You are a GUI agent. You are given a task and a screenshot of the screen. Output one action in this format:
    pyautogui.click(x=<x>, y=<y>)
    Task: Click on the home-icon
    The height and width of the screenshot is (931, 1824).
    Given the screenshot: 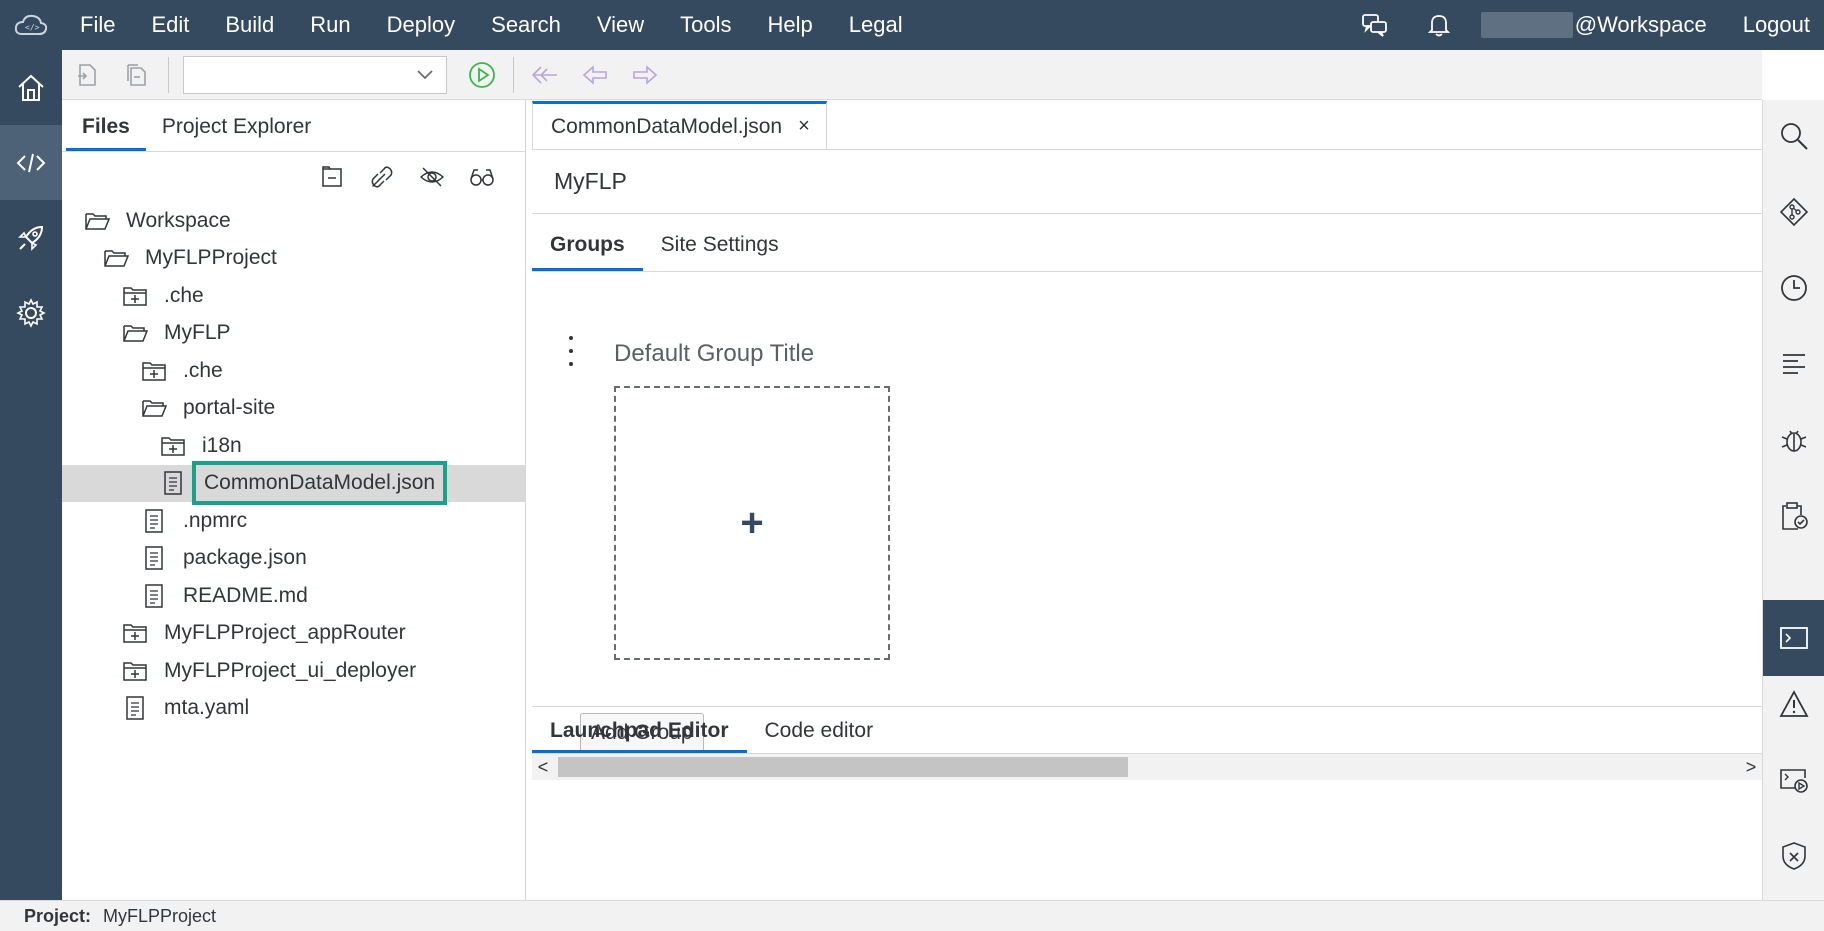 What is the action you would take?
    pyautogui.click(x=31, y=87)
    